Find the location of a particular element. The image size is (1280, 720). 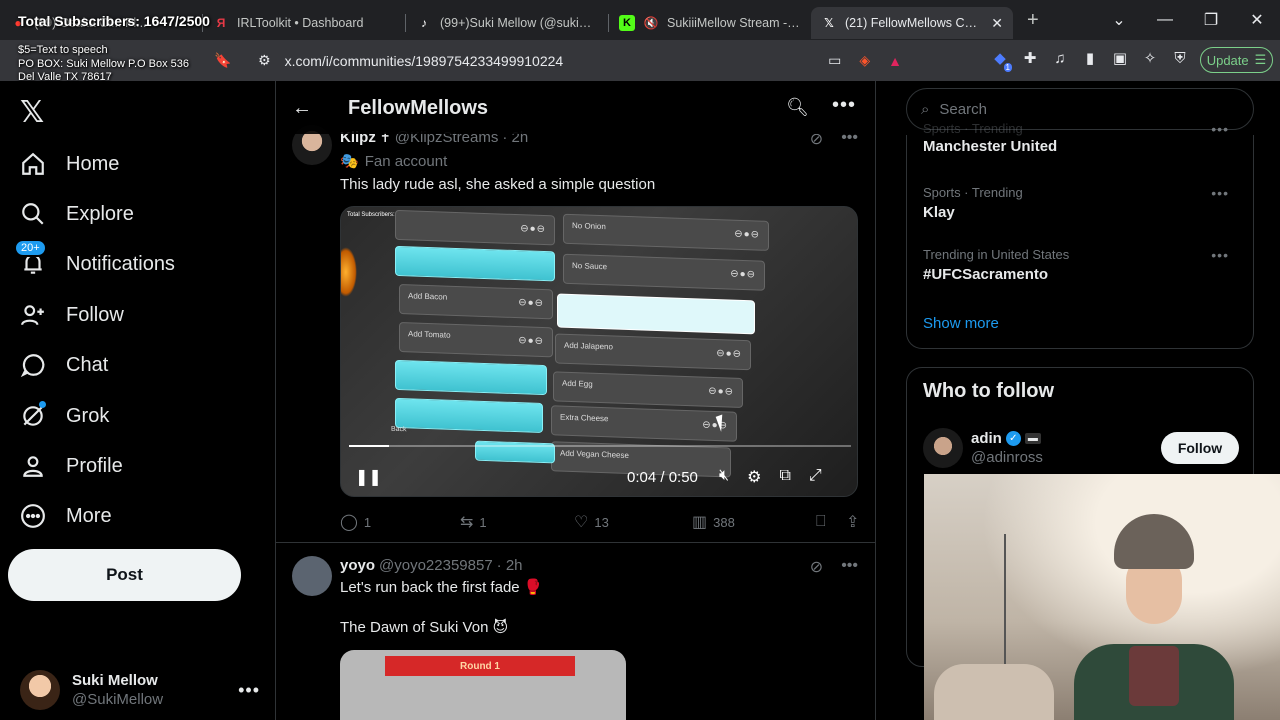

post-text: The Dawn of Suki Von 😈 is located at coordinates (424, 627).